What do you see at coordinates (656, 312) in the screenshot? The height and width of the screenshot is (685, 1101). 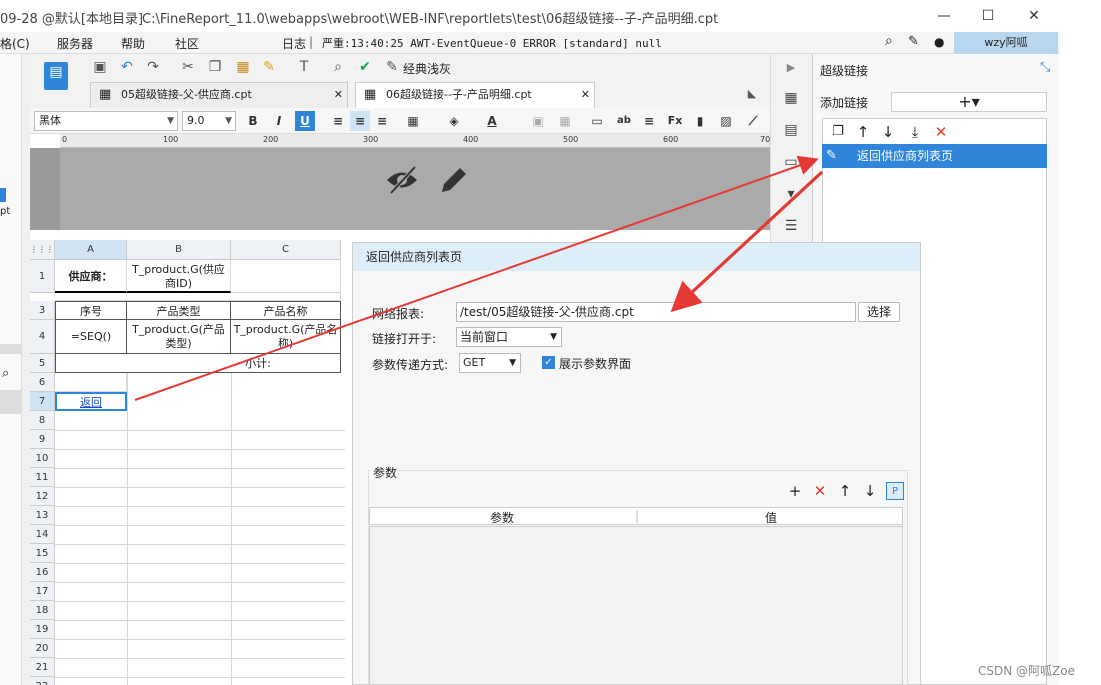 I see `report-path-input: /test/05超级链接-父-供应商.cpt` at bounding box center [656, 312].